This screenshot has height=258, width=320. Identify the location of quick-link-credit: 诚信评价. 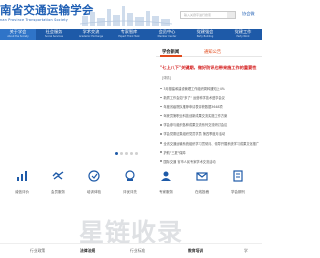
(22, 186).